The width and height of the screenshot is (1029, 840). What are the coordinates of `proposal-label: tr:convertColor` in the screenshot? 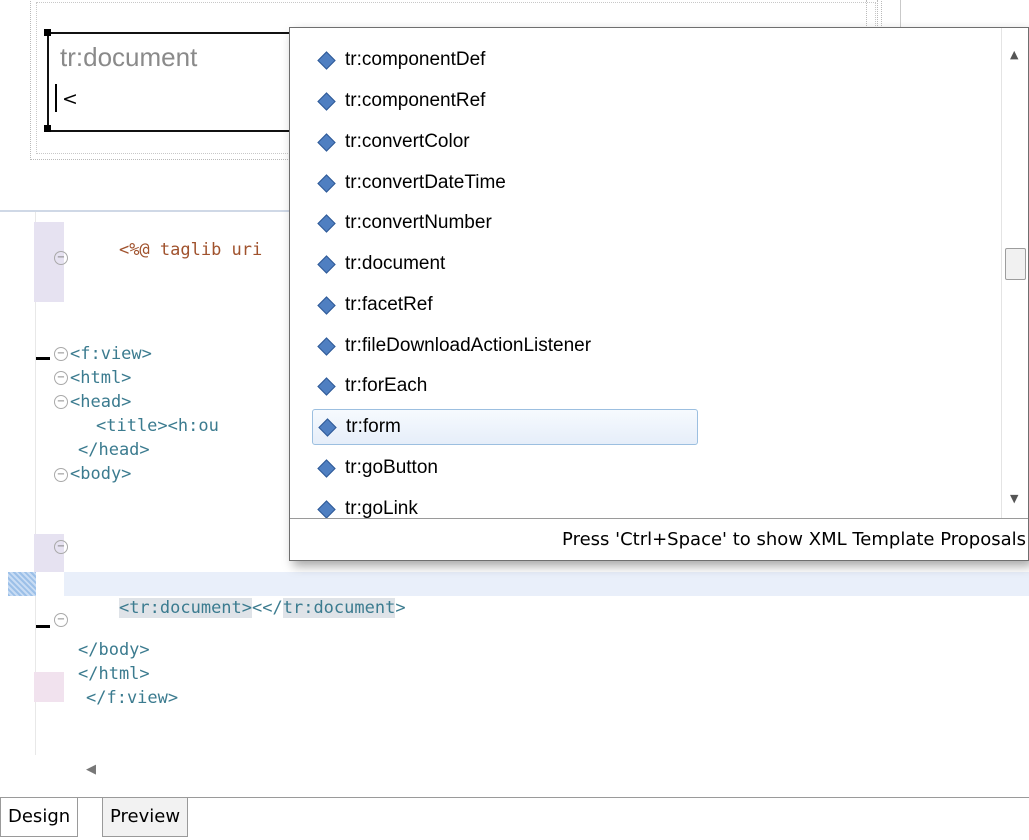 It's located at (407, 141).